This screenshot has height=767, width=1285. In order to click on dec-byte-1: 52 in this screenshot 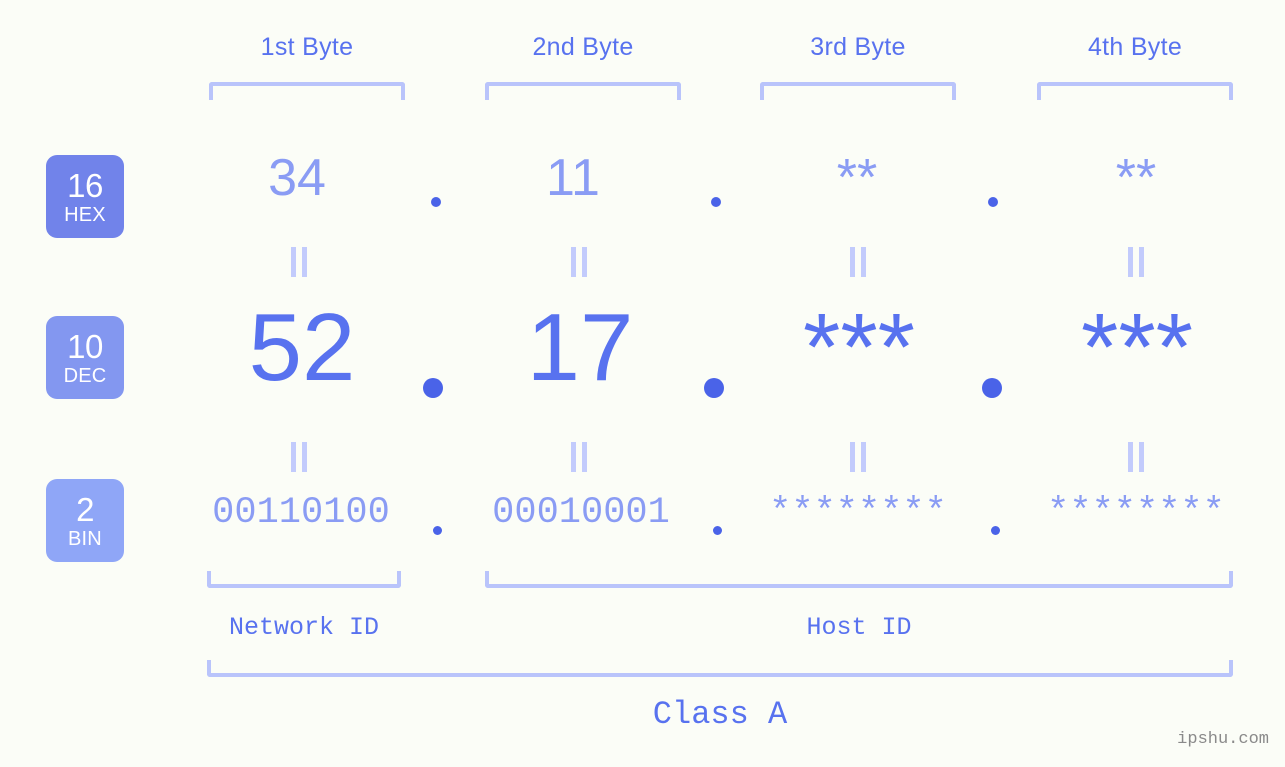, I will do `click(302, 347)`.